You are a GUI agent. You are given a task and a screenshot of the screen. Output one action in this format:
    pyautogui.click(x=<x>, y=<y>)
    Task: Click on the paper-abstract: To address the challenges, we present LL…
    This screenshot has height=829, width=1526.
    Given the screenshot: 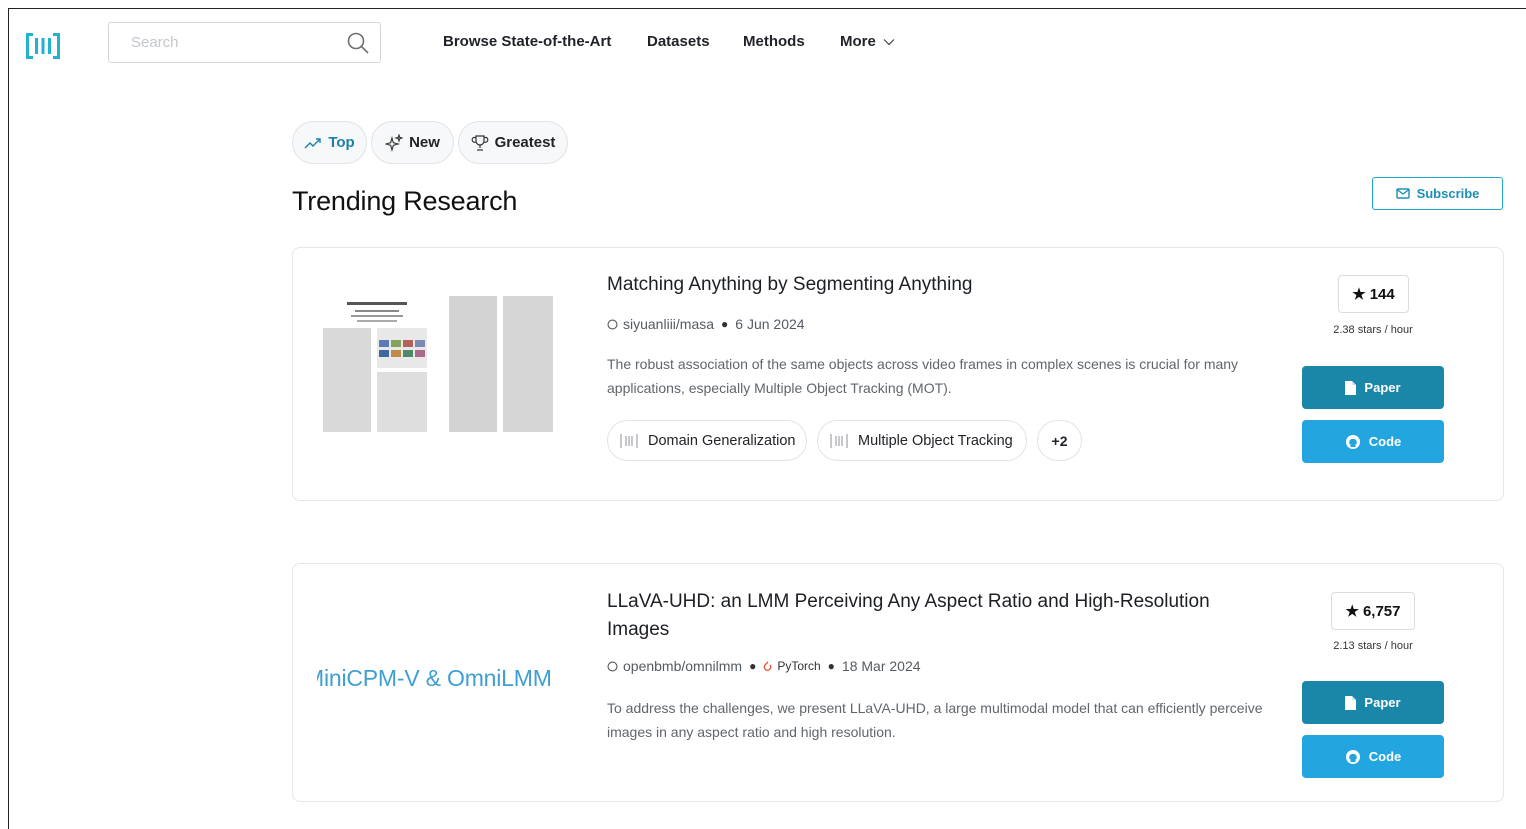 What is the action you would take?
    pyautogui.click(x=935, y=720)
    